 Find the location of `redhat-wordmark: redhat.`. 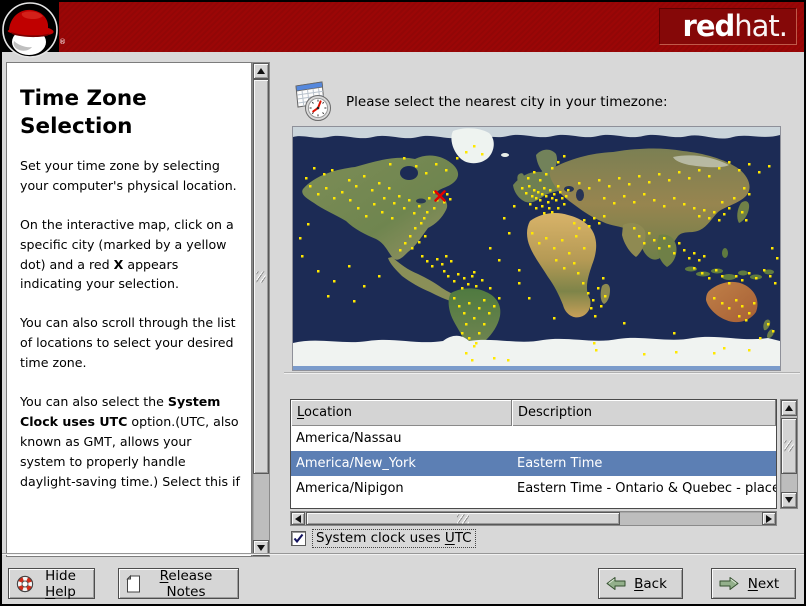

redhat-wordmark: redhat. is located at coordinates (728, 26).